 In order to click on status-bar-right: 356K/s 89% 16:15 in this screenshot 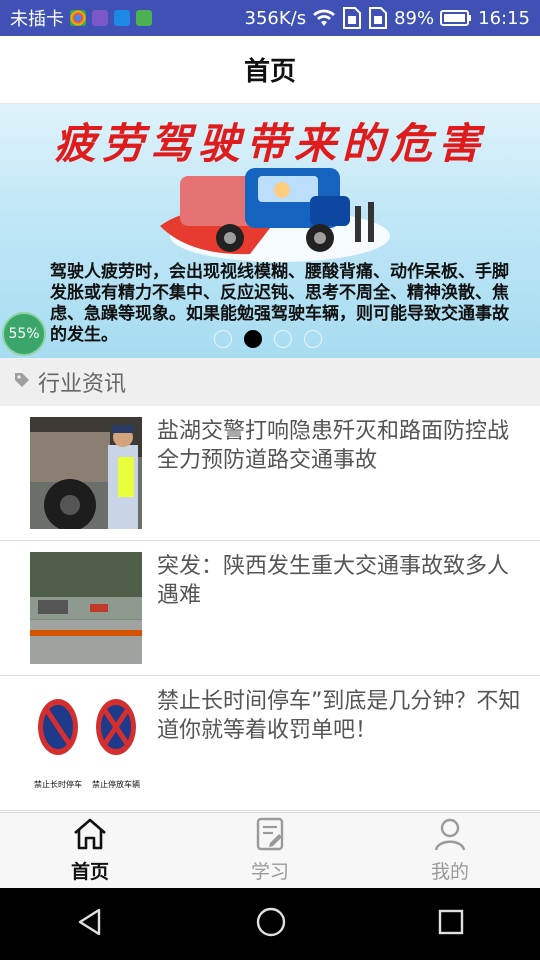, I will do `click(387, 18)`.